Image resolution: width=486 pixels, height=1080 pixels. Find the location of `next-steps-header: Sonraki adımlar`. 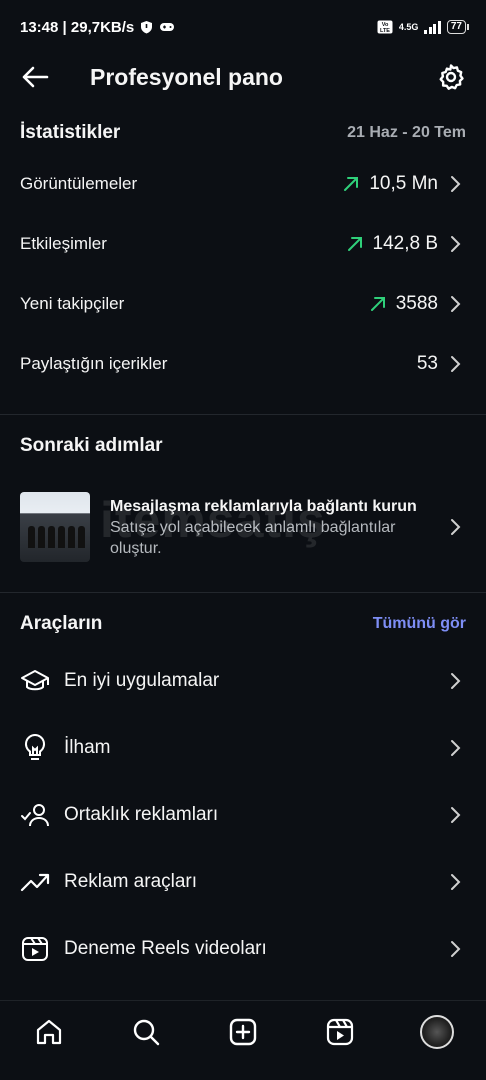

next-steps-header: Sonraki adımlar is located at coordinates (243, 446).